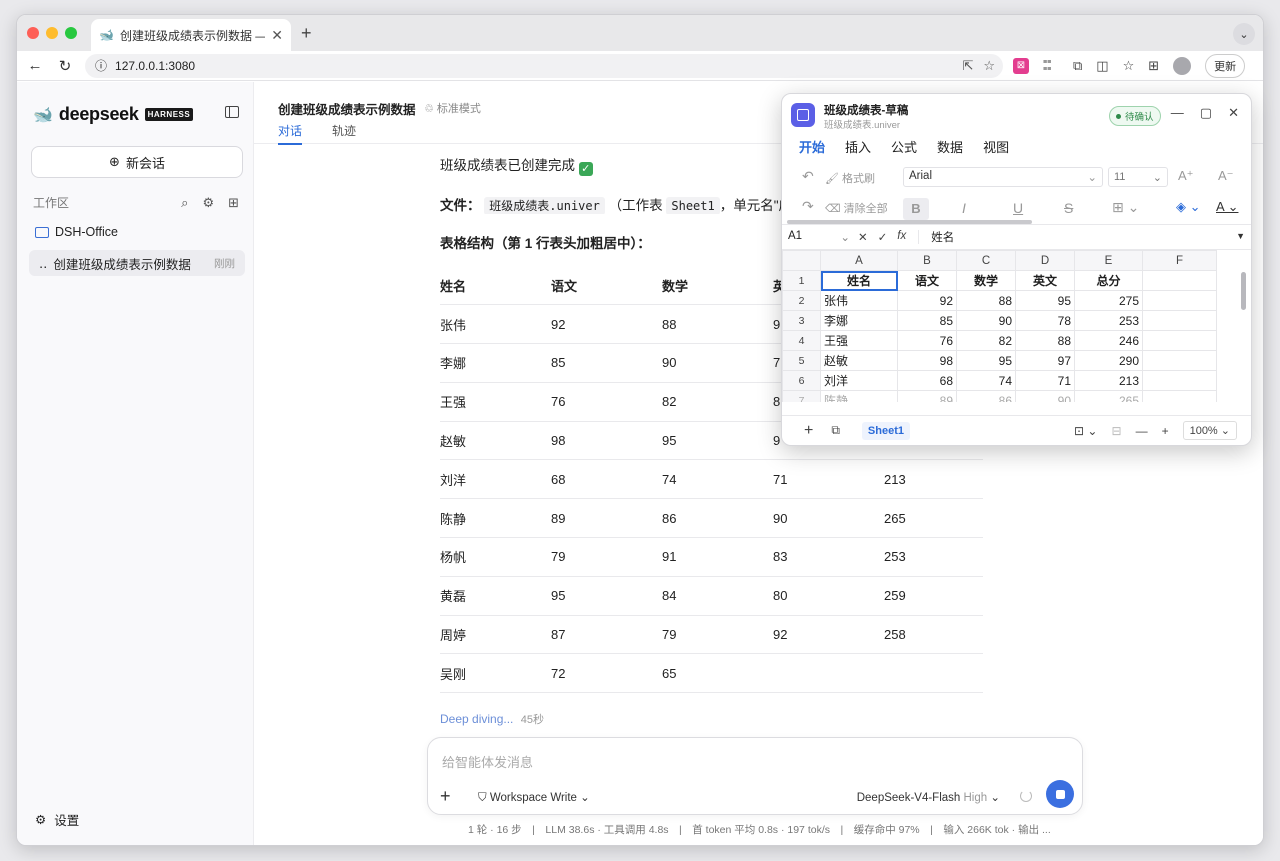 The image size is (1280, 861). Describe the element at coordinates (137, 162) in the screenshot. I see `new-chat-button: ⊕ 新会话` at that location.